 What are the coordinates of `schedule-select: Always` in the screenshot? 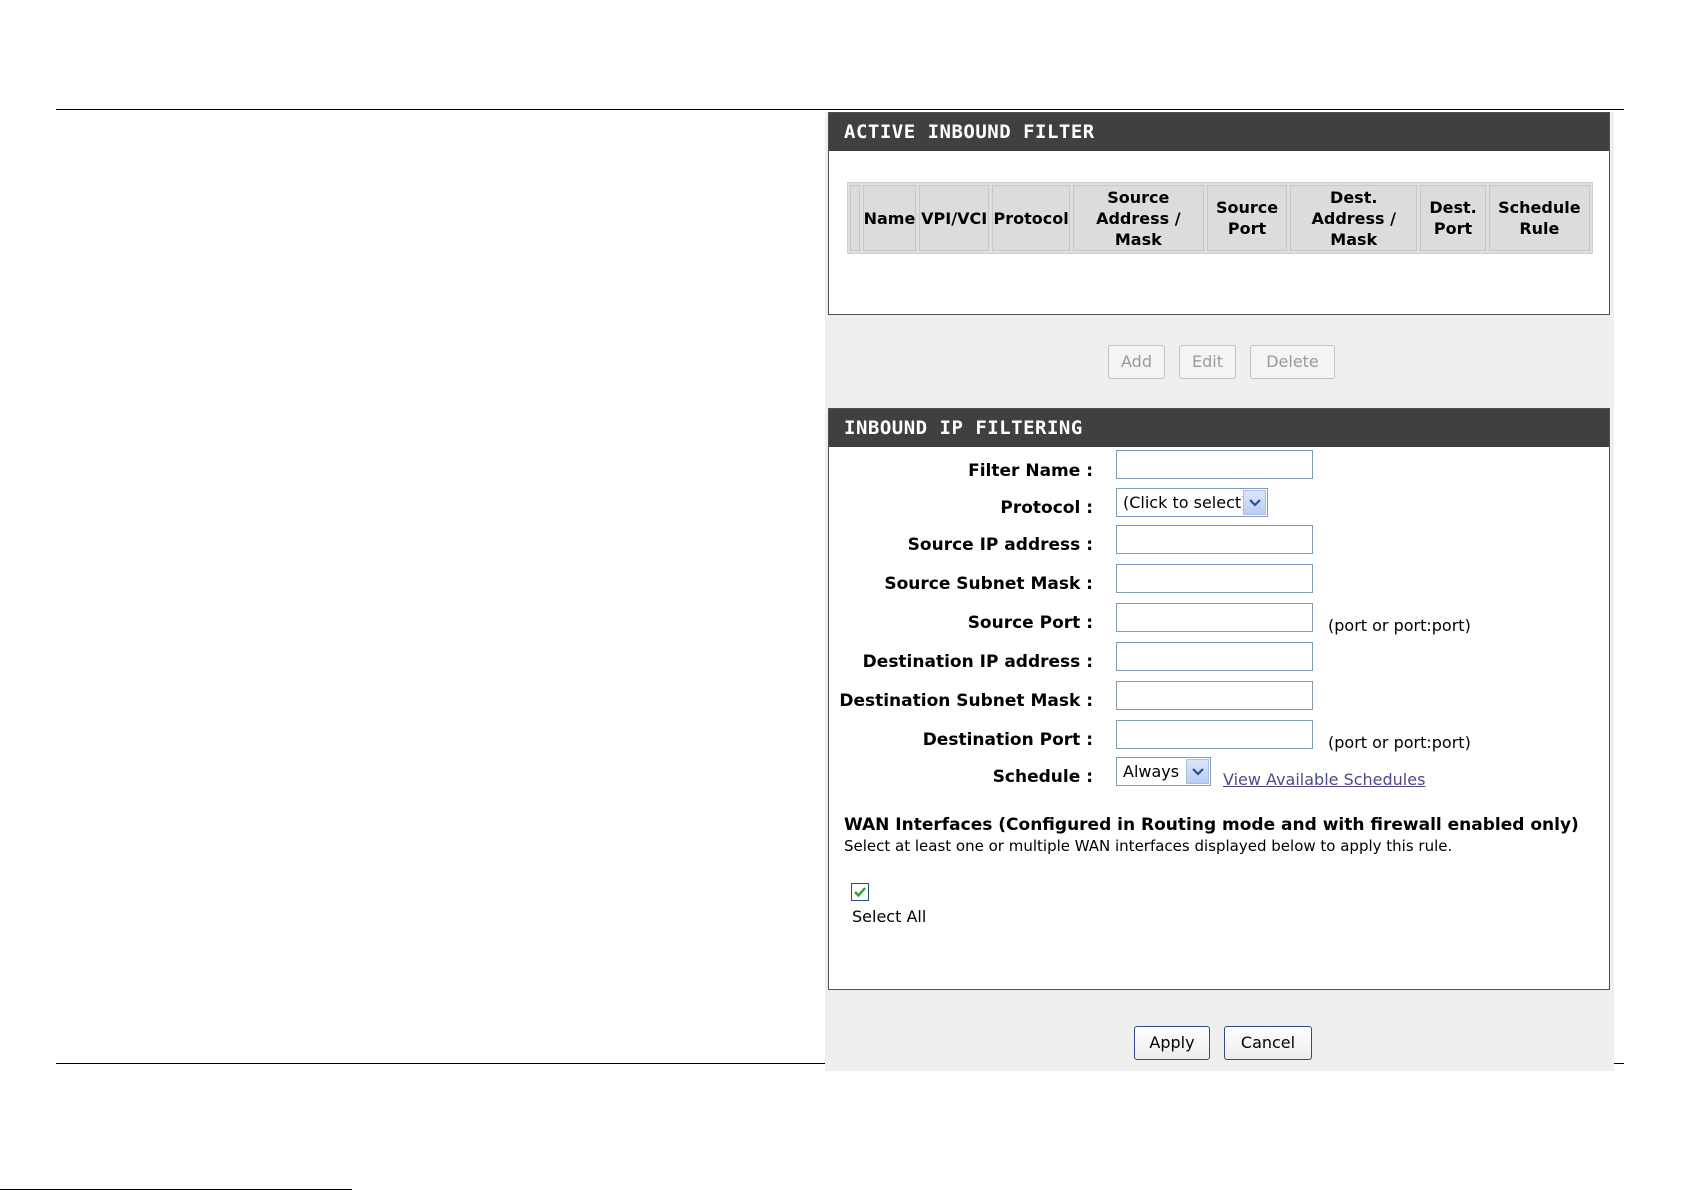 It's located at (1163, 771).